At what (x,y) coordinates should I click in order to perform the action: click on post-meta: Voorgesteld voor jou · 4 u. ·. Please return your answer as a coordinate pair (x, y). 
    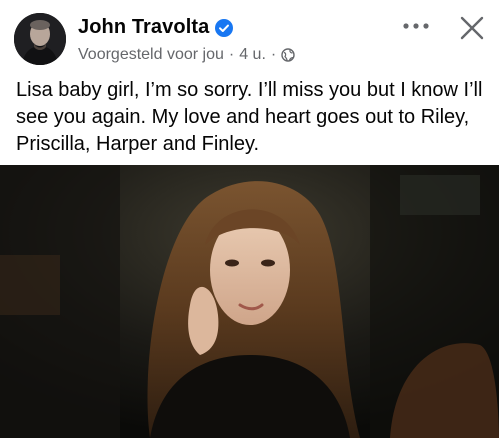
    Looking at the image, I should click on (186, 55).